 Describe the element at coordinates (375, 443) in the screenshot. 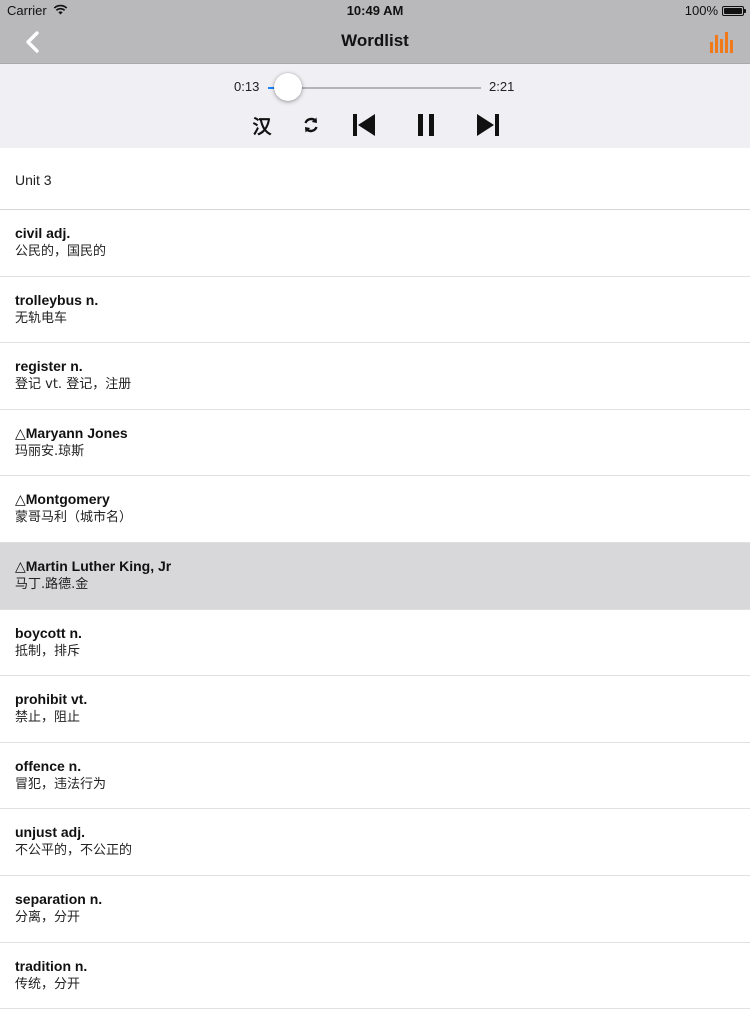

I see `list-item: △Maryann Jones 玛丽安.琼斯` at that location.